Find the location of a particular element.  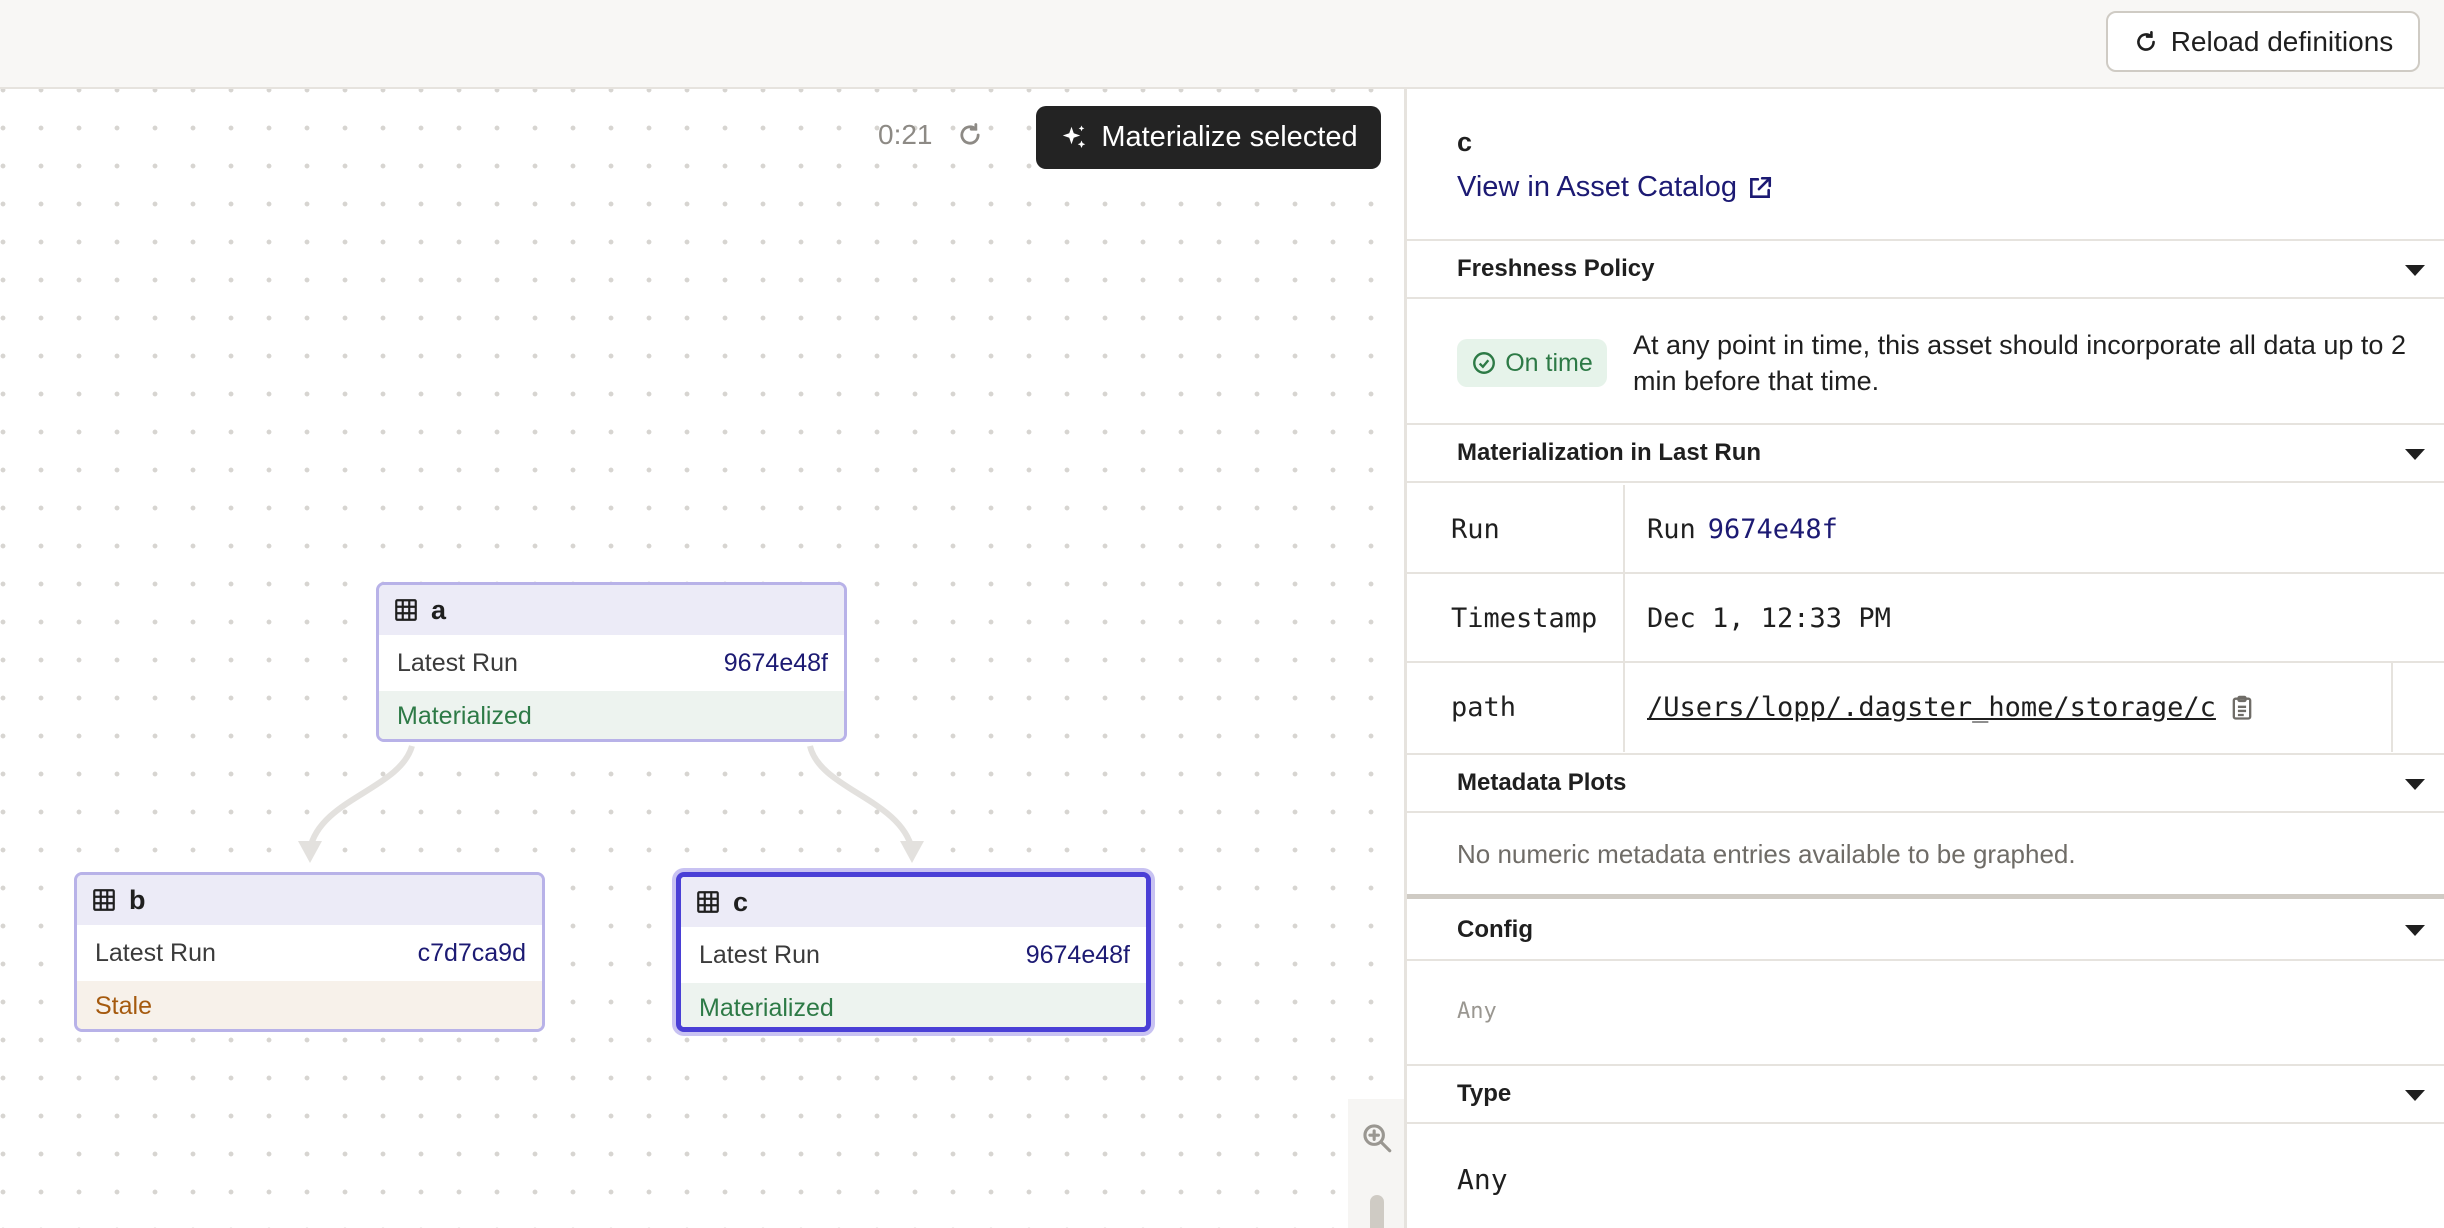

node-name: c is located at coordinates (741, 901).